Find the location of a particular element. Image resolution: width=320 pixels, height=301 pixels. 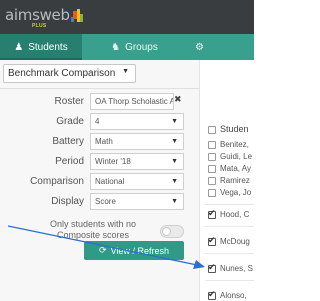

tab-settings: ⚙ is located at coordinates (207, 47).